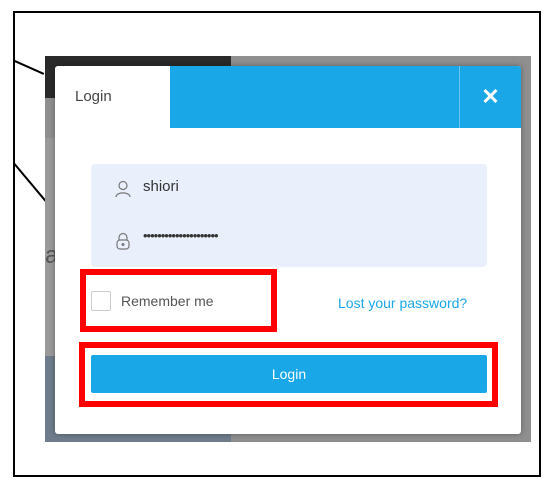 Image resolution: width=555 pixels, height=489 pixels. I want to click on modal-header: Login ✕, so click(288, 97).